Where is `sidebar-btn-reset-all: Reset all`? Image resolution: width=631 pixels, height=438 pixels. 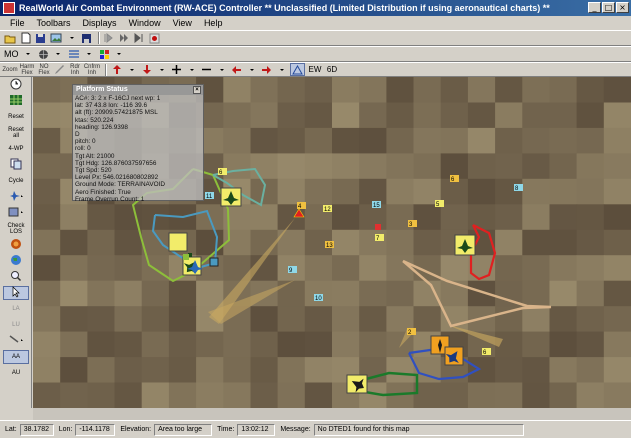
sidebar-btn-reset-all: Reset all is located at coordinates (16, 133).